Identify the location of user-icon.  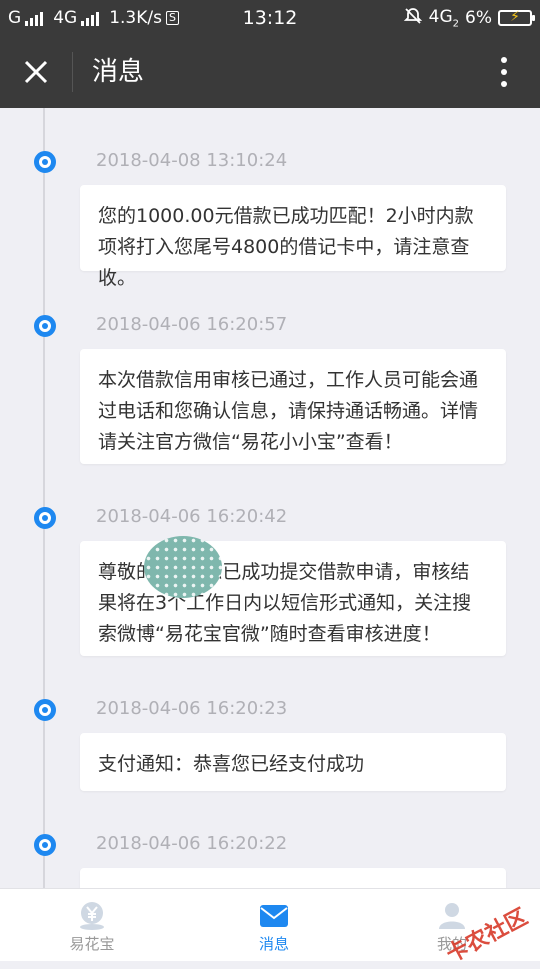
(452, 916).